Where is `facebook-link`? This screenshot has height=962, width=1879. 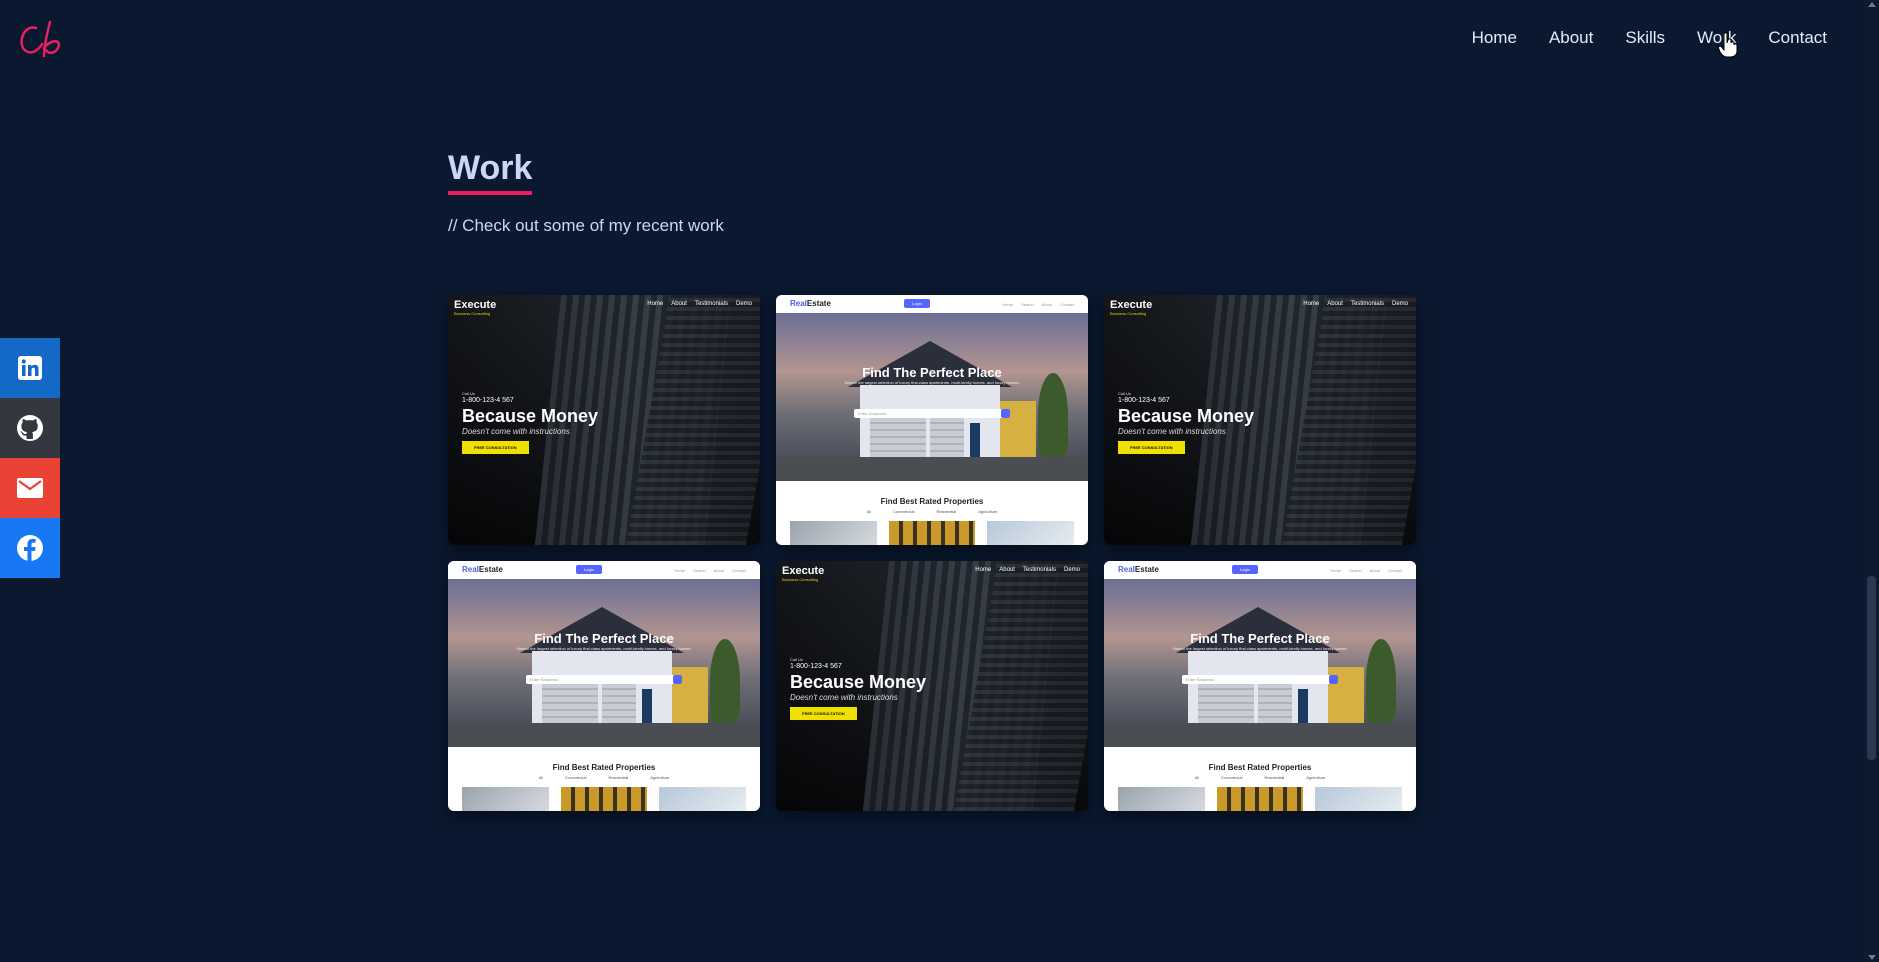
facebook-link is located at coordinates (30, 548).